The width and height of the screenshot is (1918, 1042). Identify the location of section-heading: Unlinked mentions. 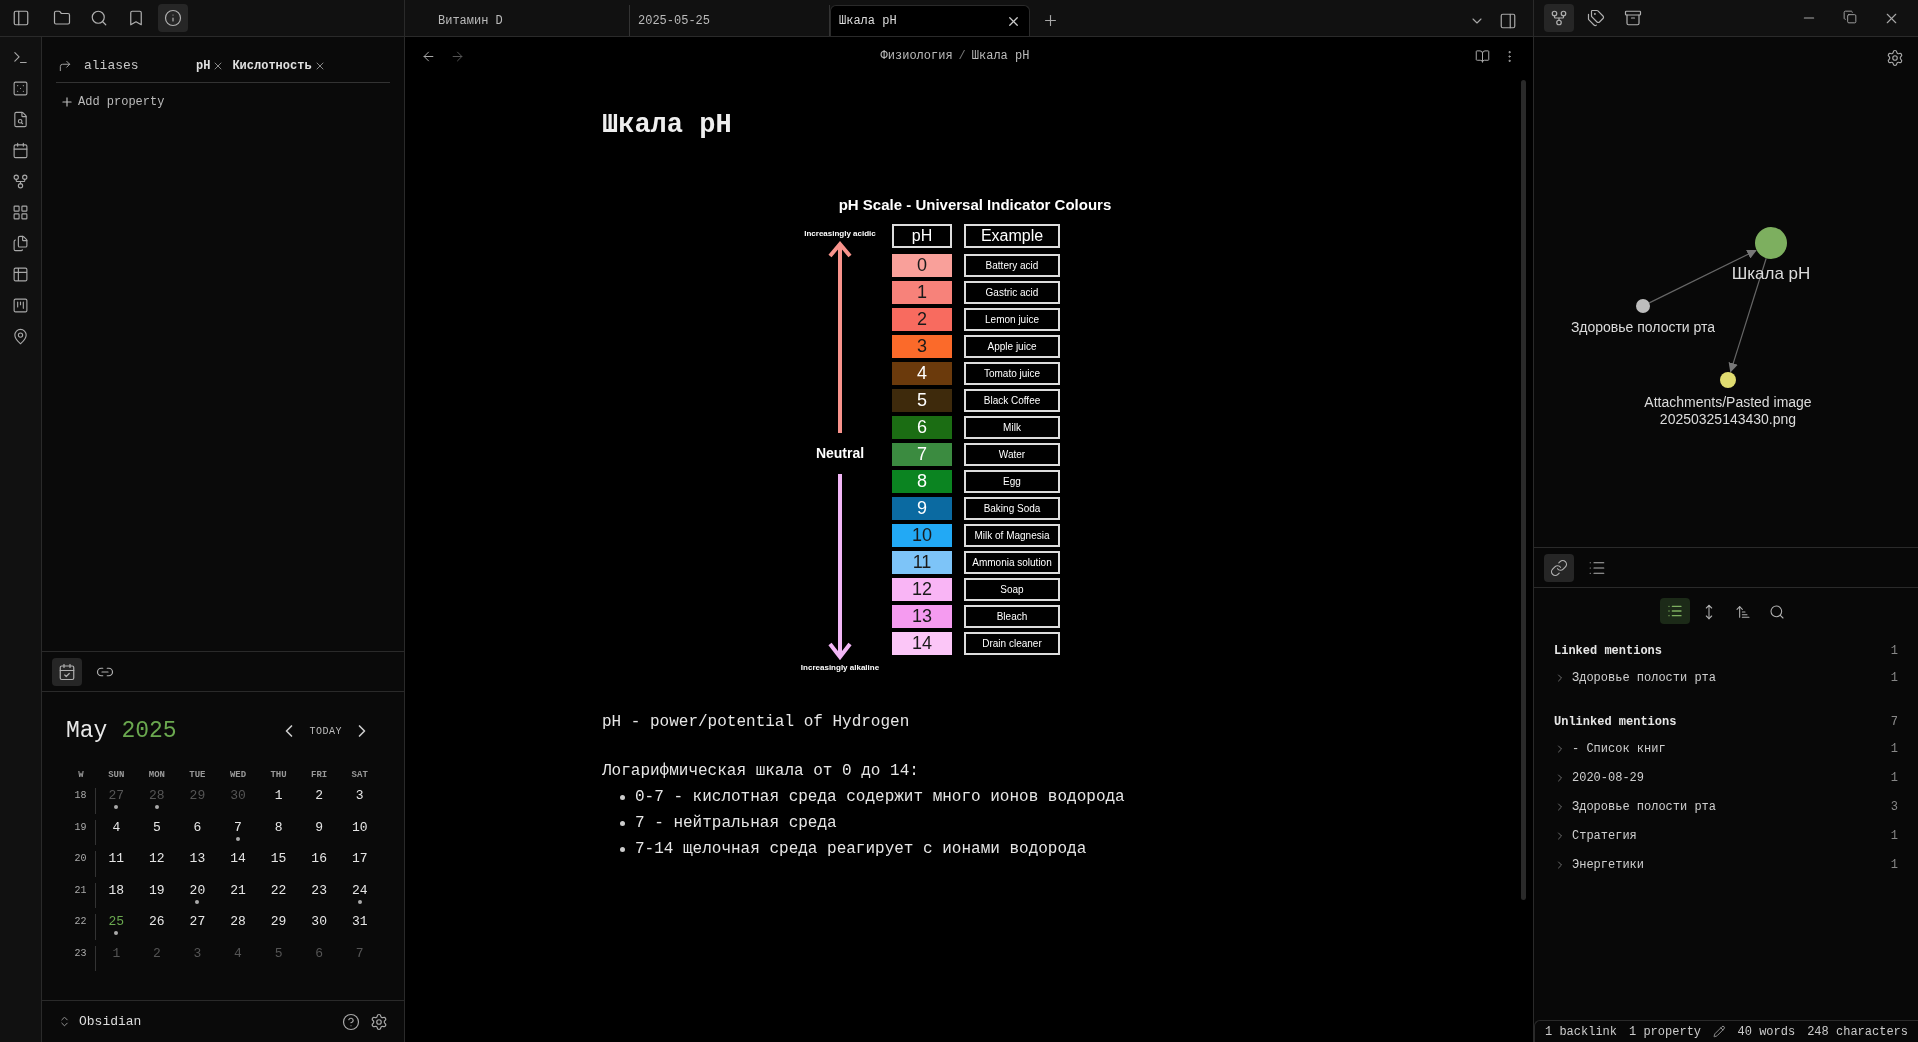
(1615, 722).